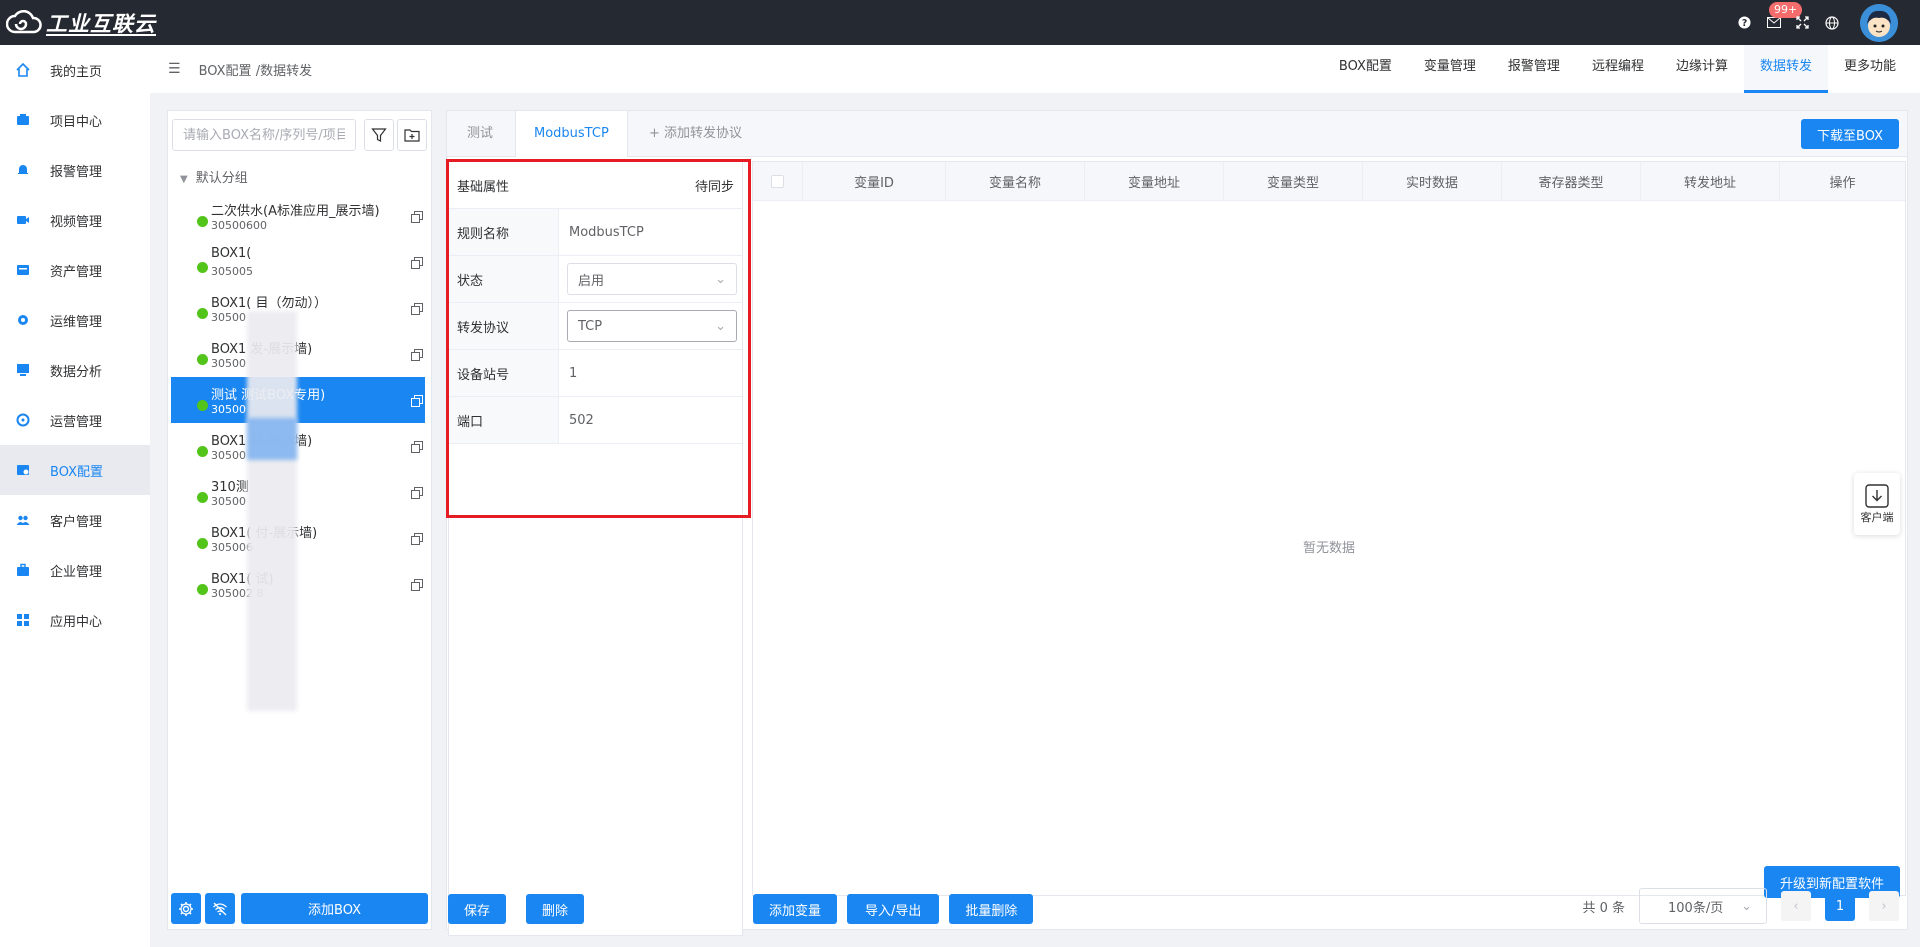  Describe the element at coordinates (1618, 69) in the screenshot. I see `tab-3: 远程编程` at that location.